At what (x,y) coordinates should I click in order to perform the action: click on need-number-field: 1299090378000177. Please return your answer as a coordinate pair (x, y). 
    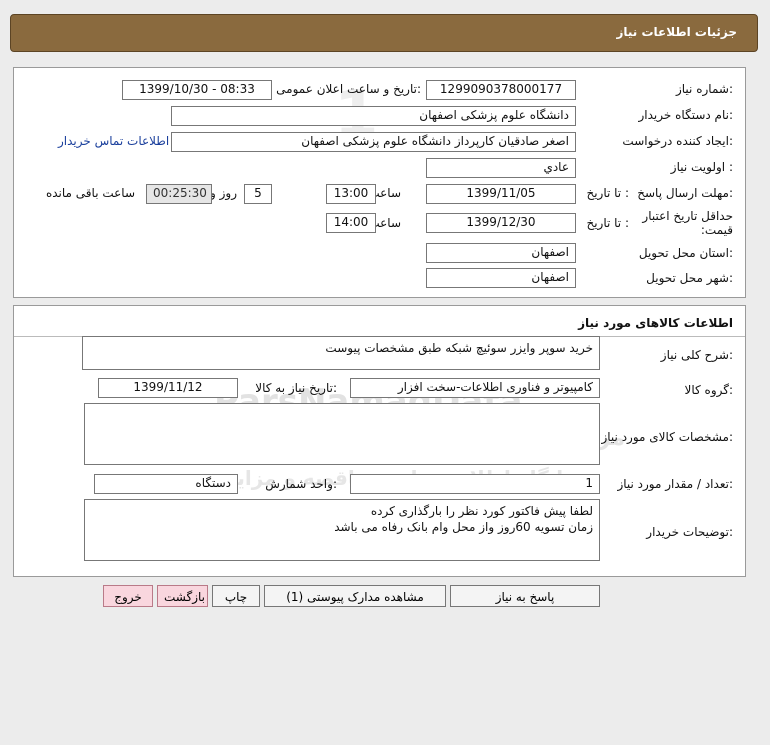
    Looking at the image, I should click on (501, 90).